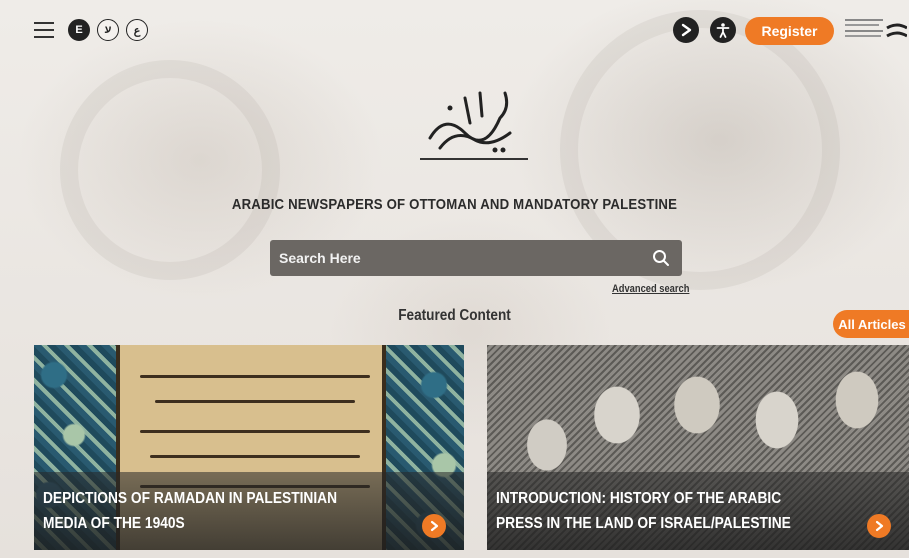  What do you see at coordinates (108, 30) in the screenshot?
I see `language-hebrew: ע` at bounding box center [108, 30].